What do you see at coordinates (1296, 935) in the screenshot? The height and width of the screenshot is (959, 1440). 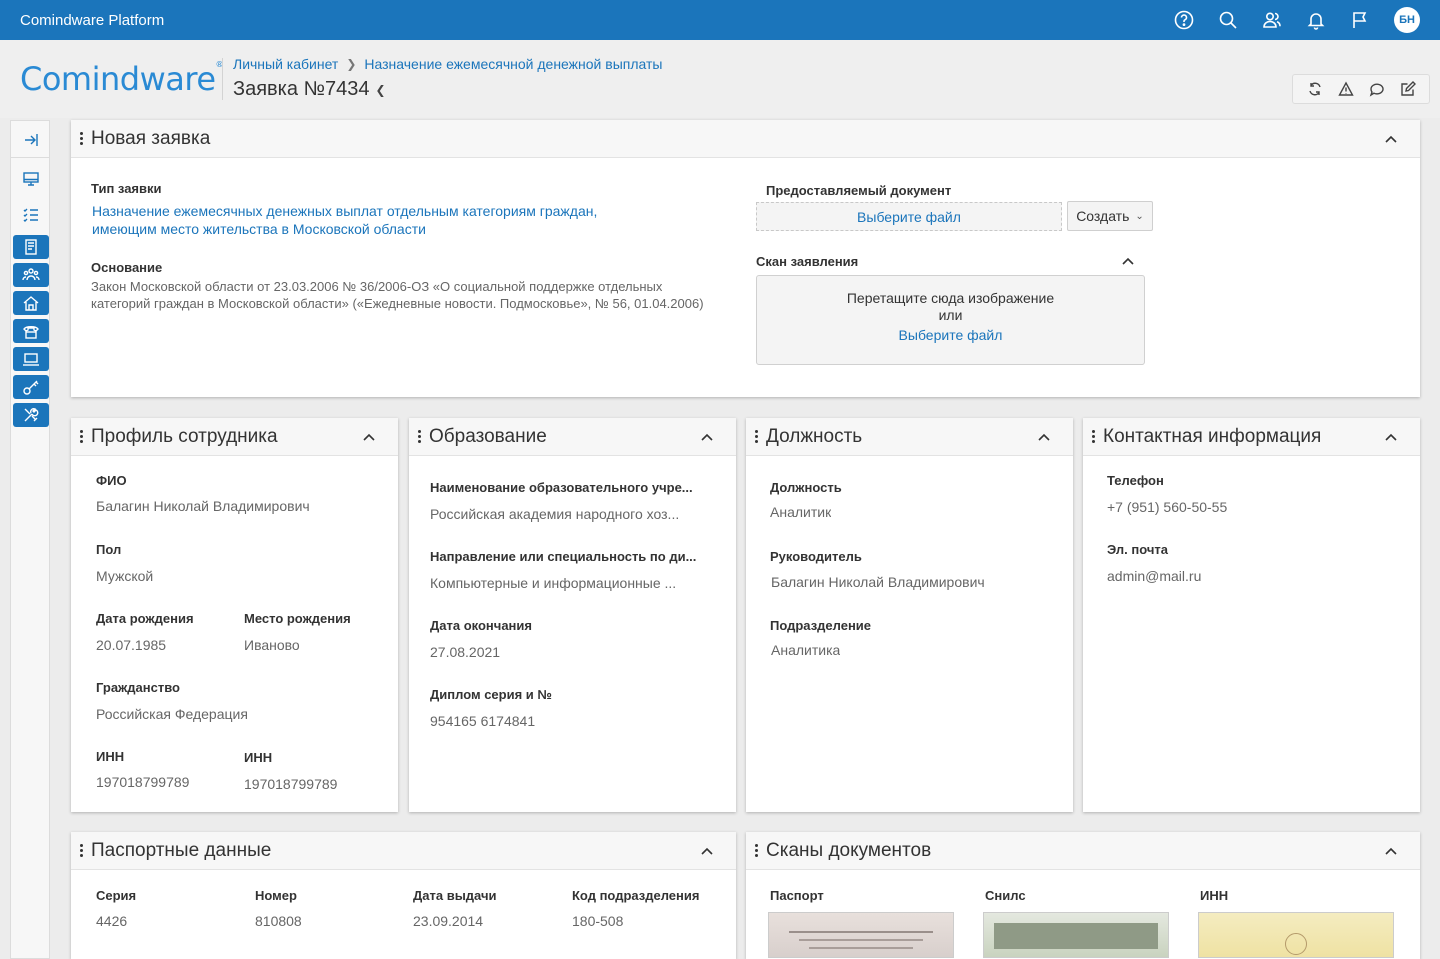 I see `inn-scan-image` at bounding box center [1296, 935].